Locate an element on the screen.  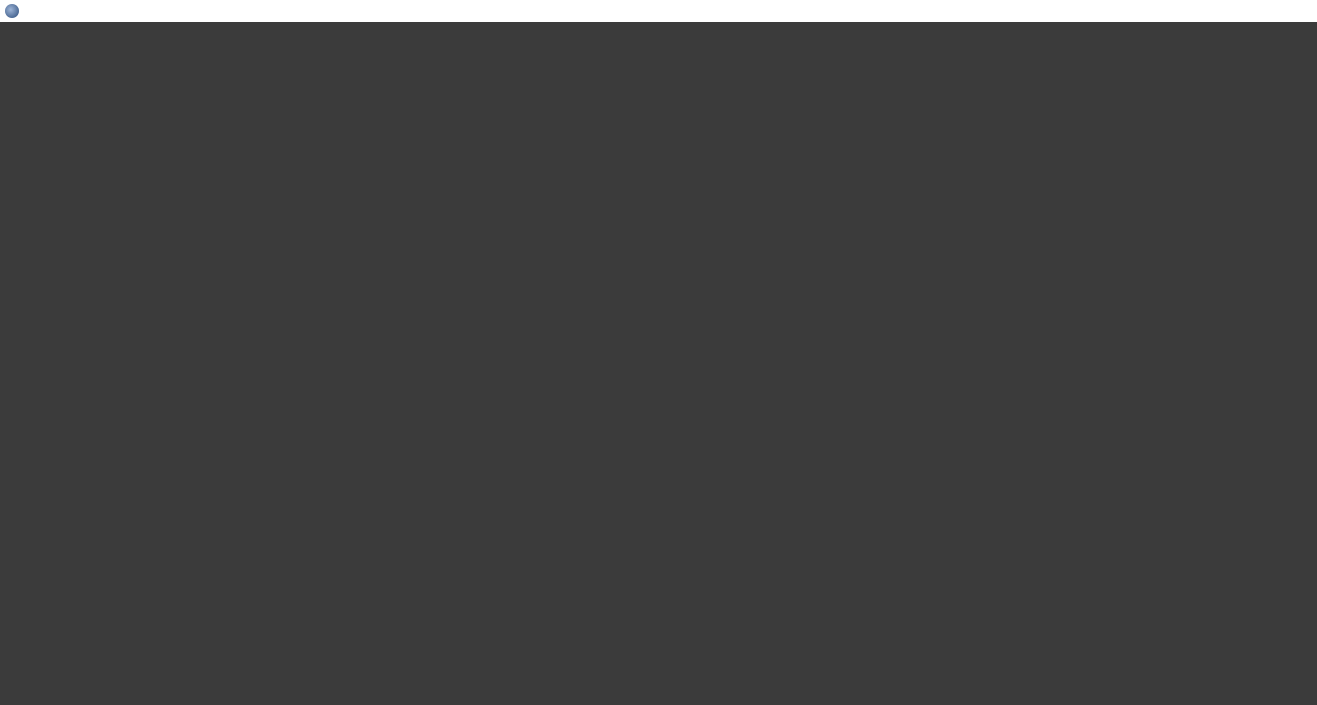
cinema4d-app-icon is located at coordinates (12, 11).